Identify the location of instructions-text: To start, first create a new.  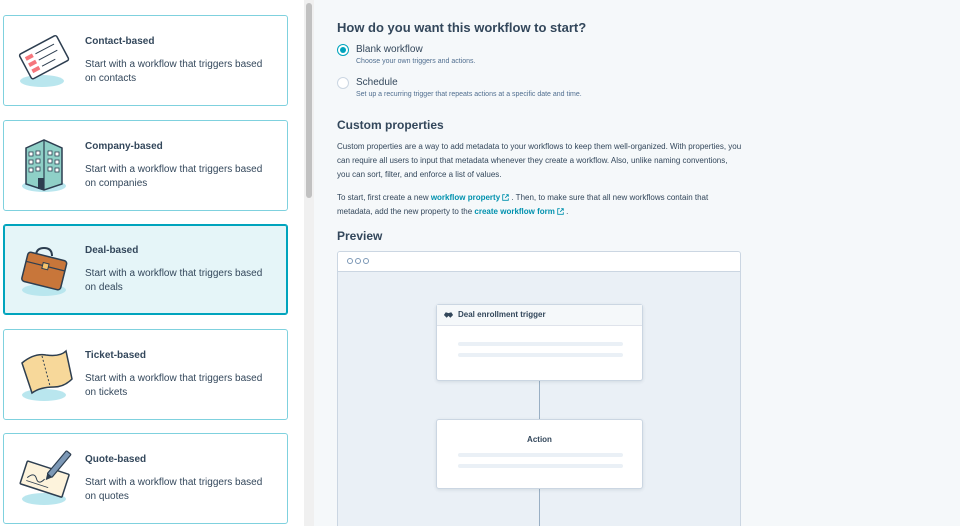
(384, 197).